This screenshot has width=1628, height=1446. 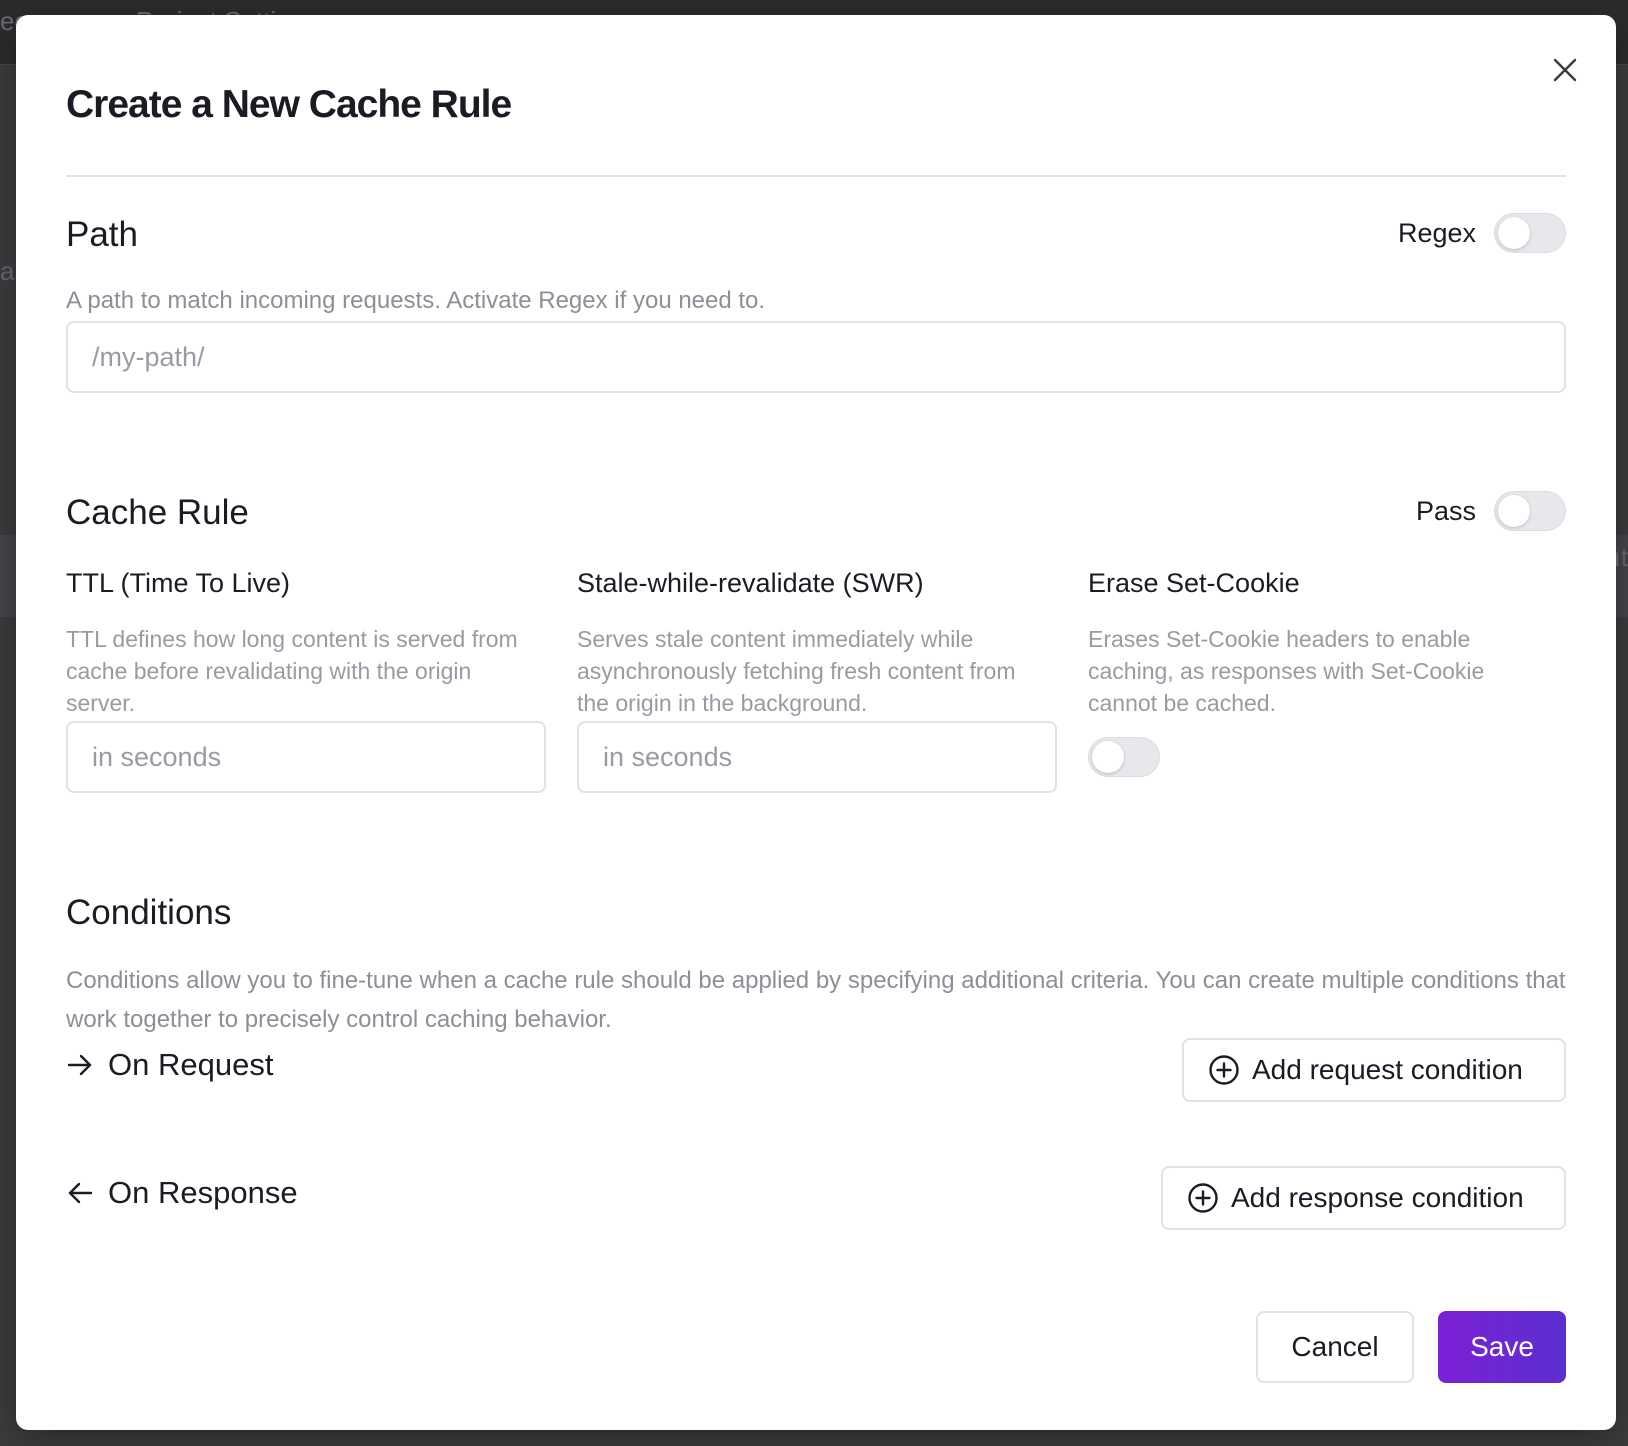 What do you see at coordinates (306, 757) in the screenshot?
I see `ttl-input` at bounding box center [306, 757].